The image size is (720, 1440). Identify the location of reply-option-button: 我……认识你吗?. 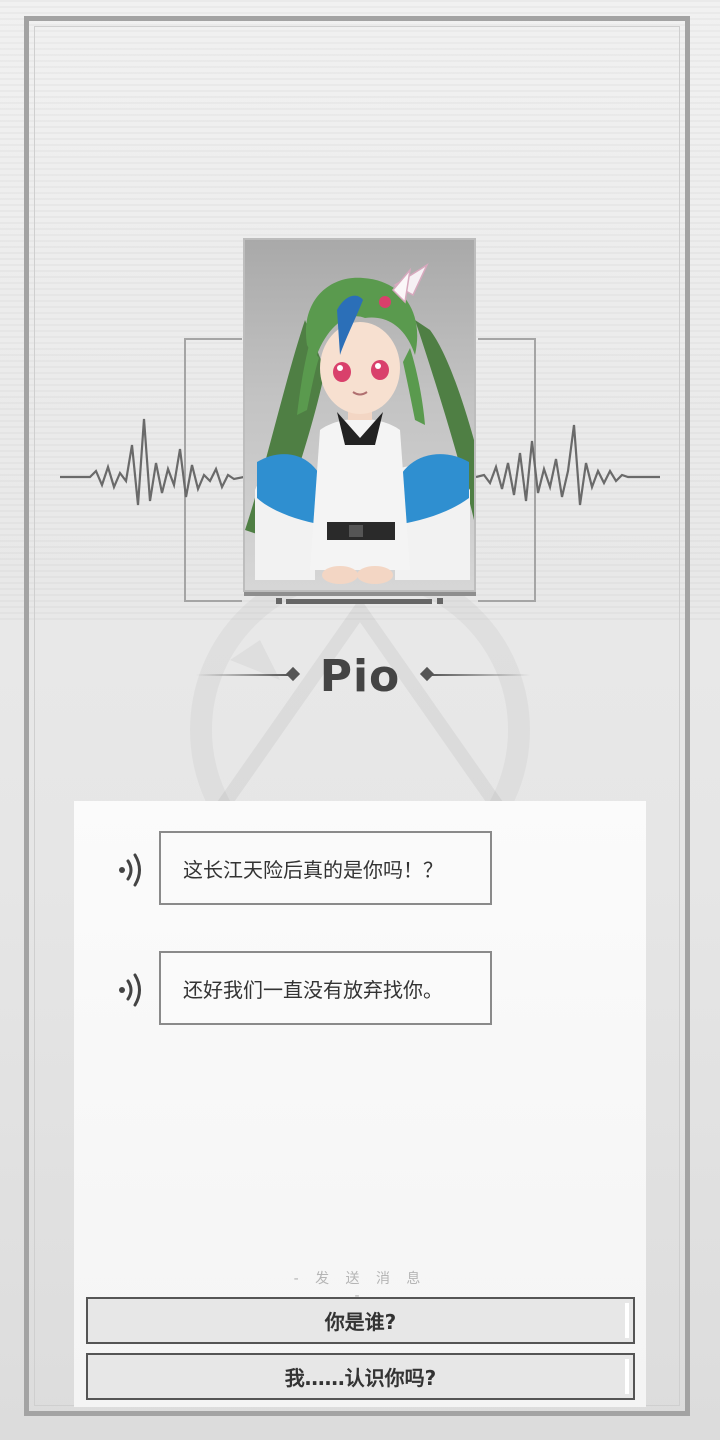
(360, 1376).